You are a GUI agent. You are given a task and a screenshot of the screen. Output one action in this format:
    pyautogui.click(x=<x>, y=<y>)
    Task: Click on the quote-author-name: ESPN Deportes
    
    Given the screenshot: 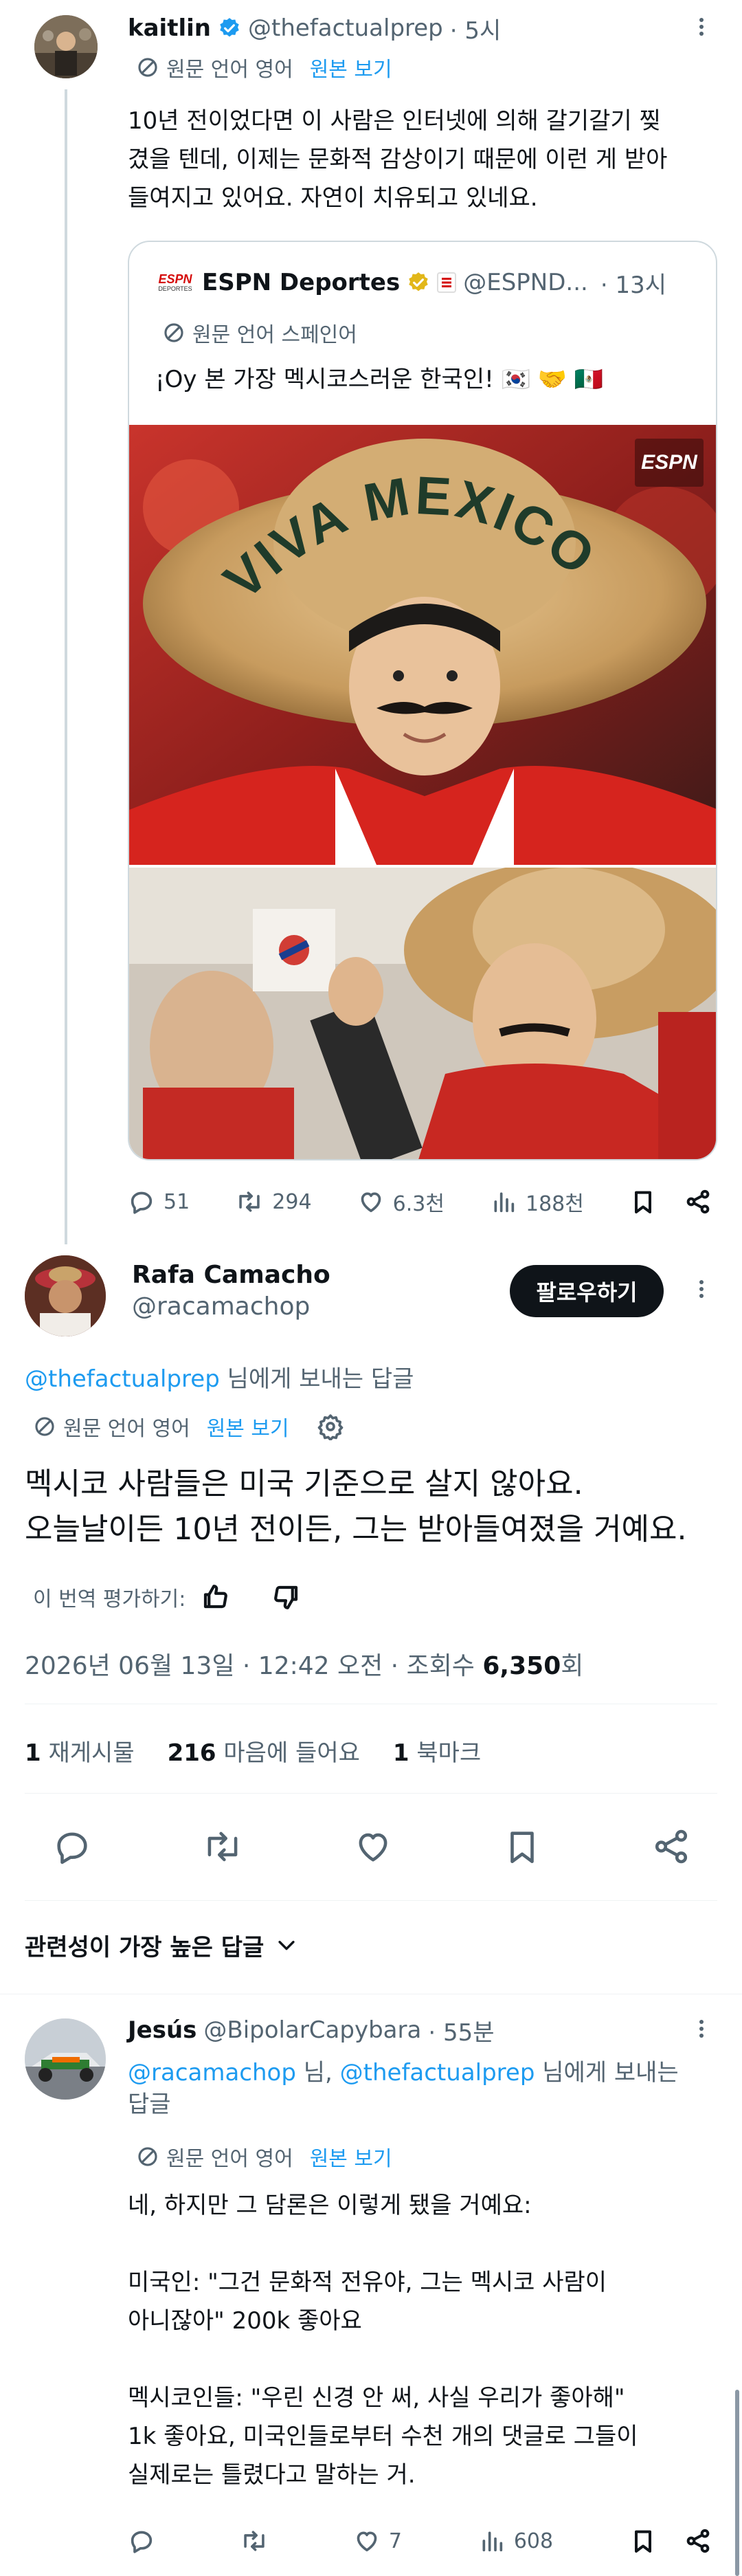 What is the action you would take?
    pyautogui.click(x=301, y=282)
    